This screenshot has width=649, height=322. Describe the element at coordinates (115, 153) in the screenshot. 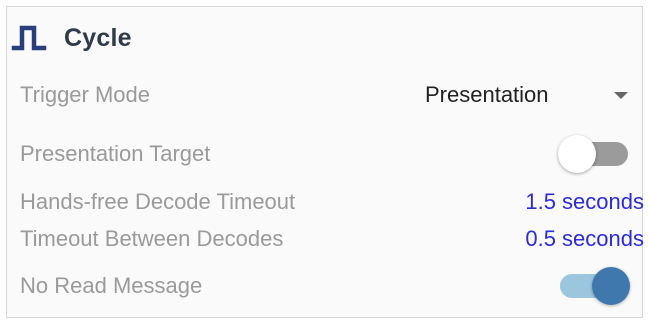

I see `presentation-target-label: Presentation Target` at that location.